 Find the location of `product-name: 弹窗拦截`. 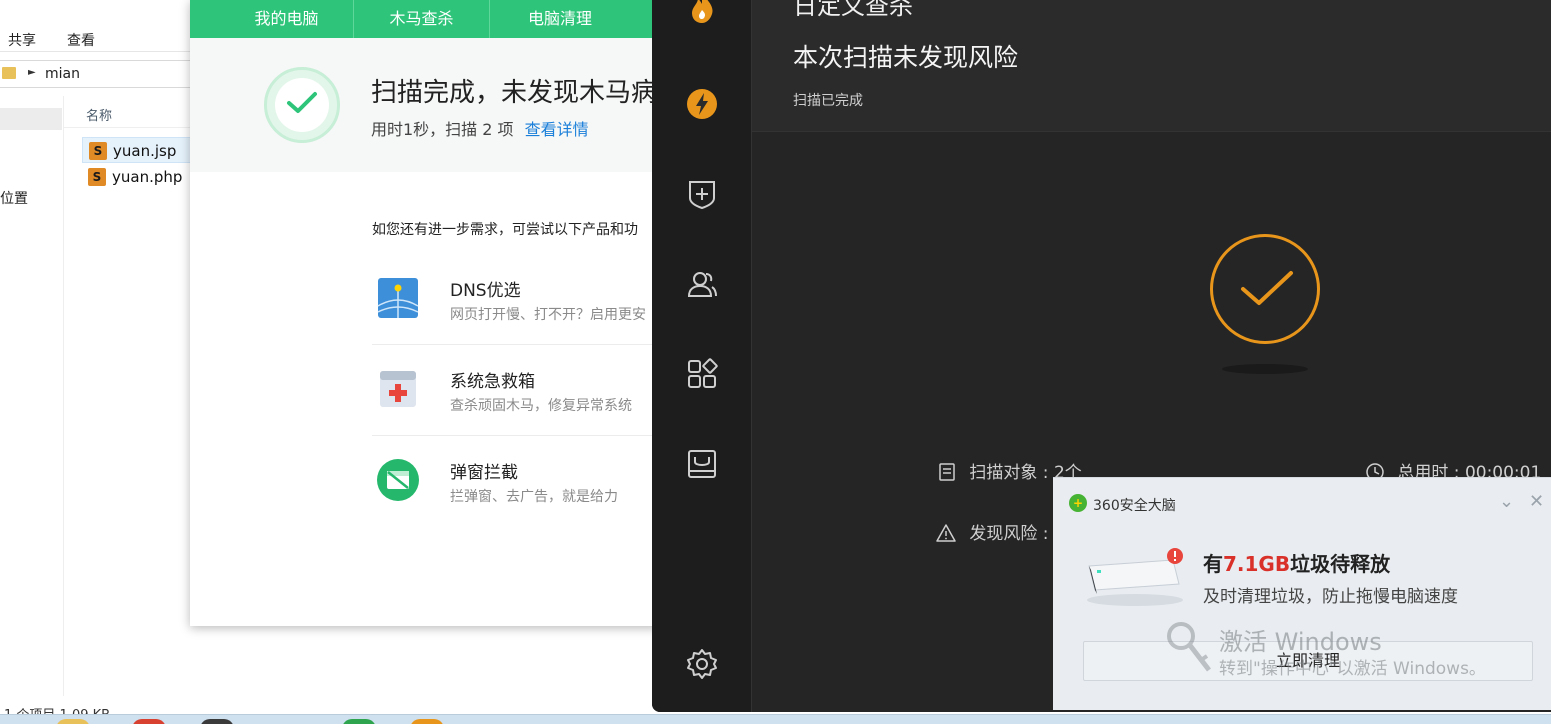

product-name: 弹窗拦截 is located at coordinates (484, 473).